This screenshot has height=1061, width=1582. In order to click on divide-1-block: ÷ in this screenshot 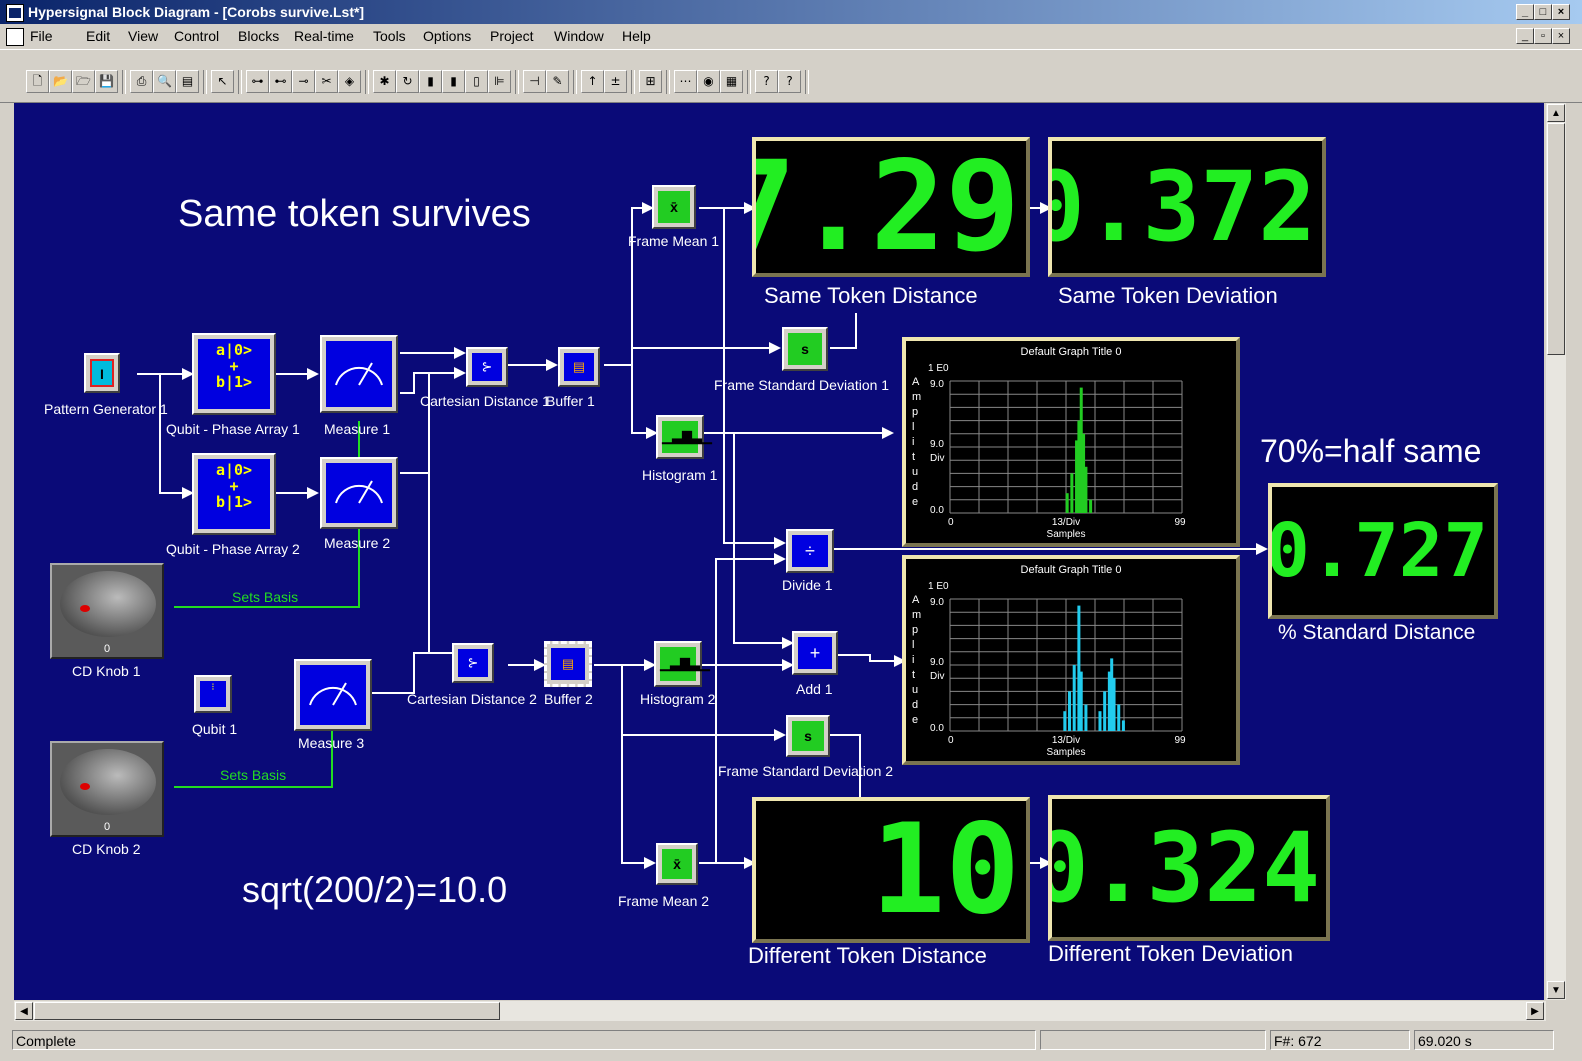, I will do `click(810, 551)`.